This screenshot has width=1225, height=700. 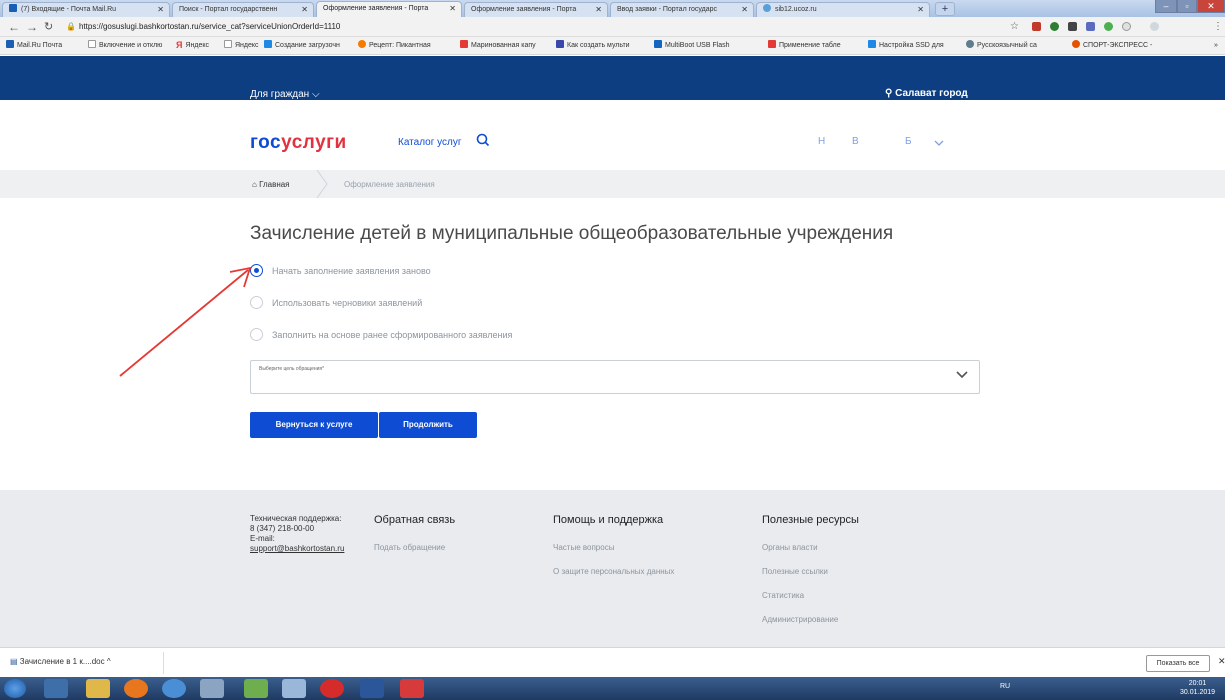 I want to click on page-icon, so click(x=228, y=44).